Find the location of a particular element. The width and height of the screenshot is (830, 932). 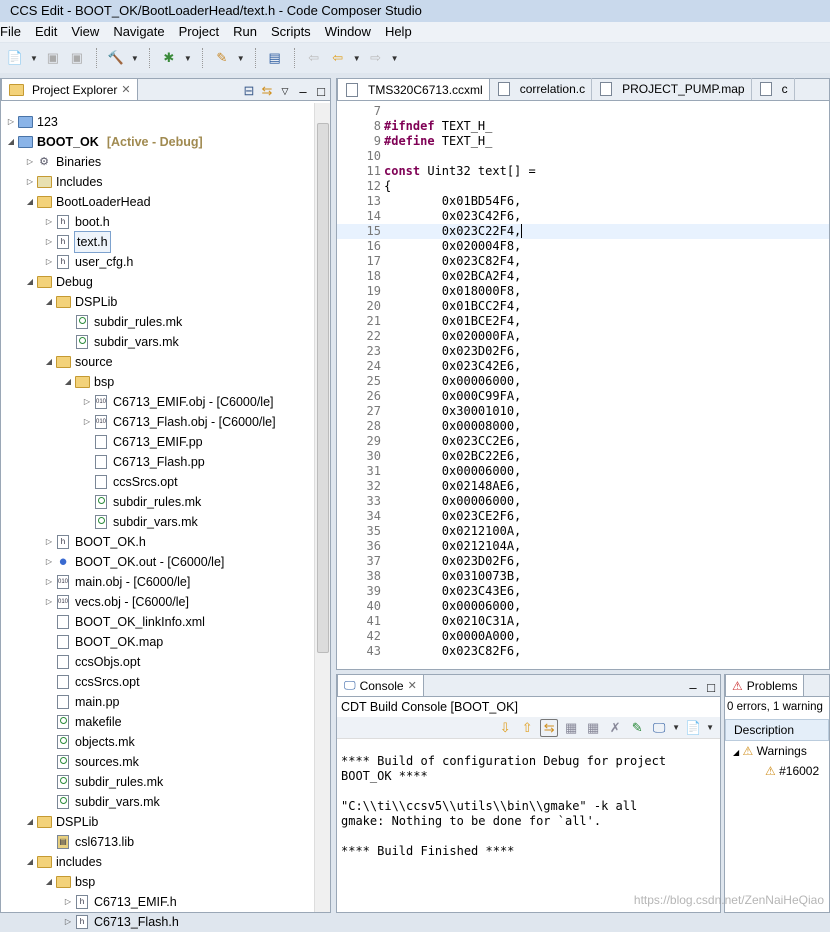

column-description: Description is located at coordinates (777, 730).